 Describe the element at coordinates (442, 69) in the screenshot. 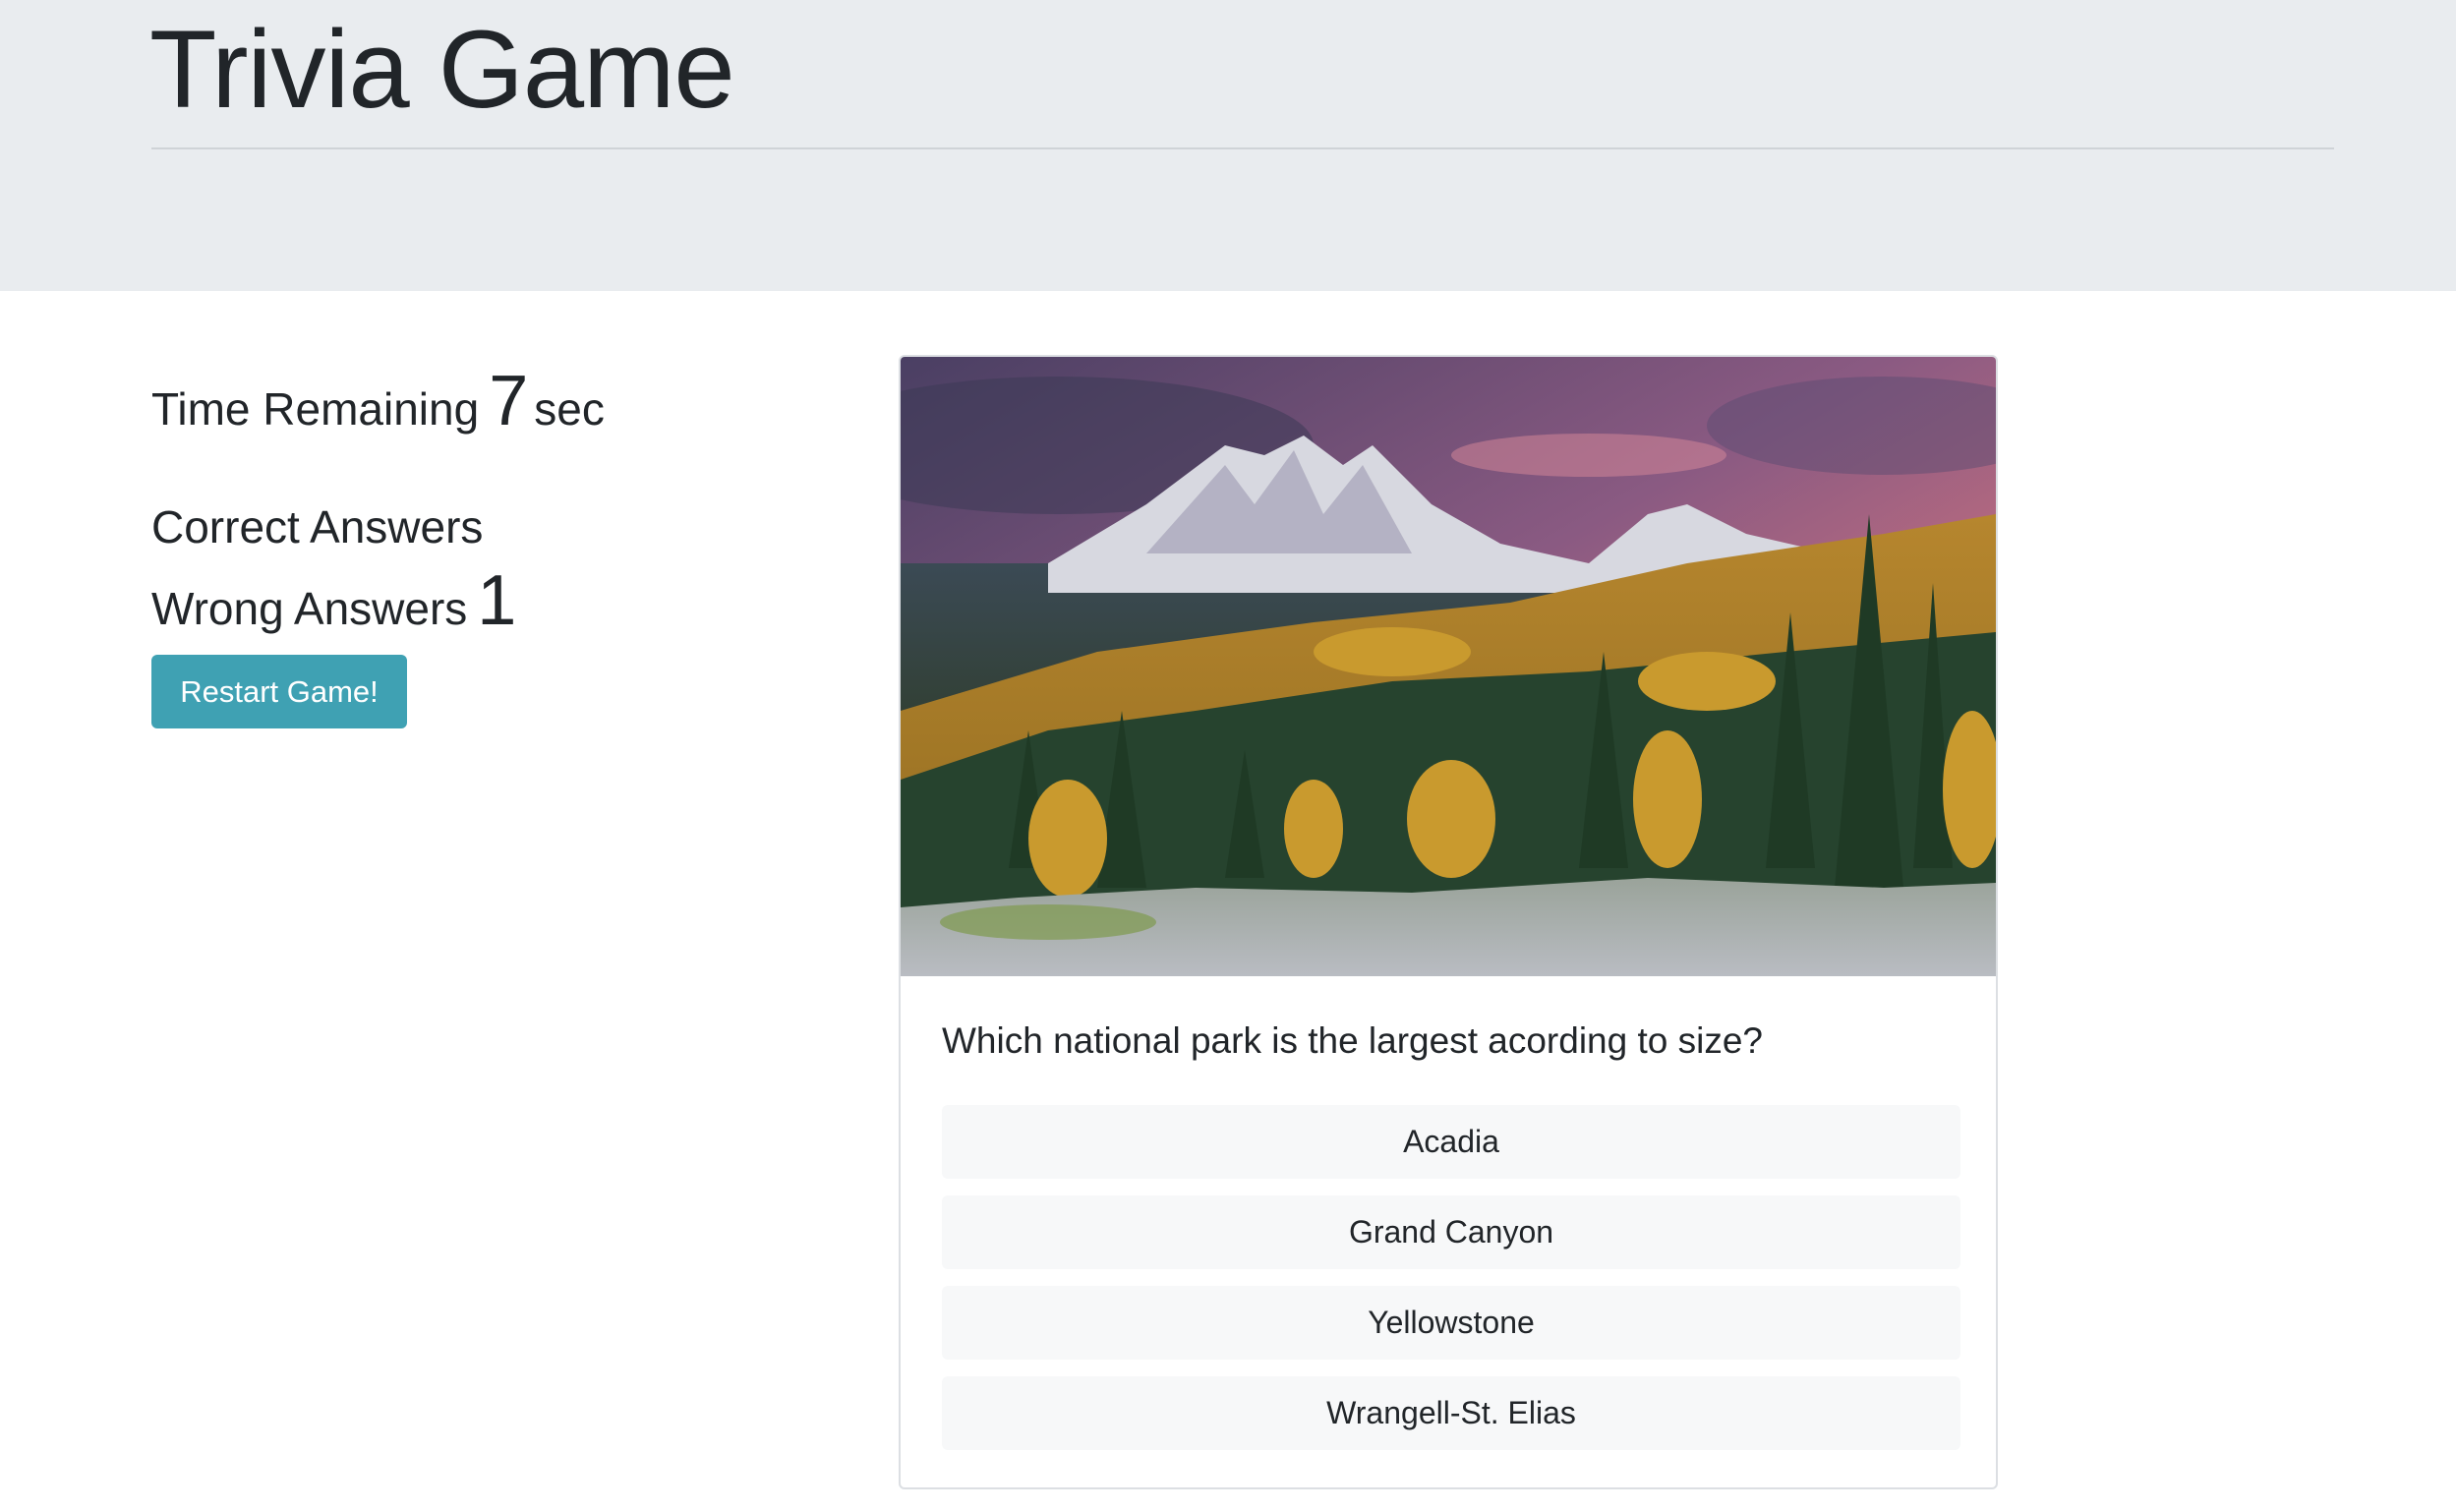

I see `page-title: Trivia Game` at that location.